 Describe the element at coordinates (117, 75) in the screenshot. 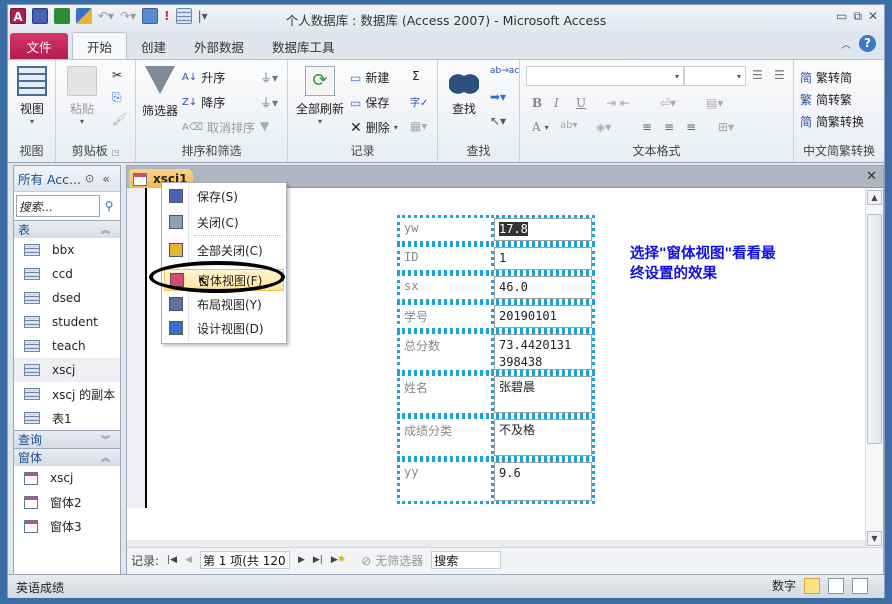

I see `cut-icon: ✂` at that location.